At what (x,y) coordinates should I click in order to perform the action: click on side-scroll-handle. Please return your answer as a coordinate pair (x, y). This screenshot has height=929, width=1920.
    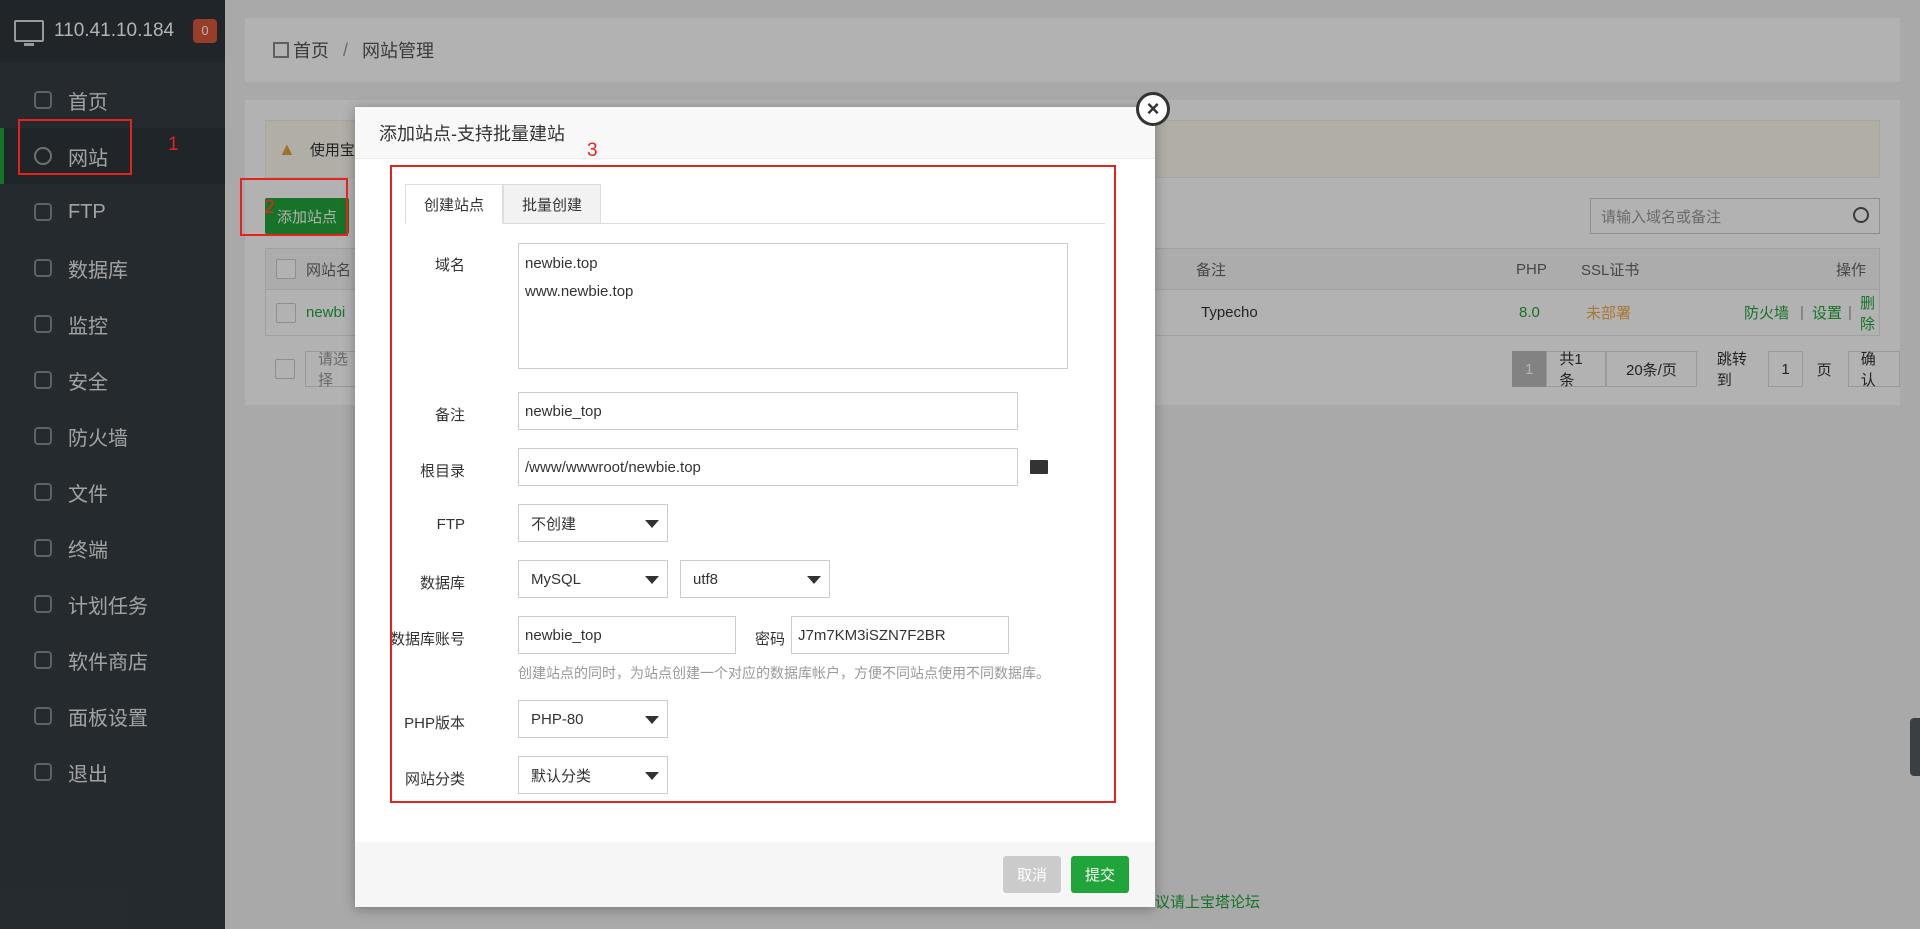
    Looking at the image, I should click on (1915, 747).